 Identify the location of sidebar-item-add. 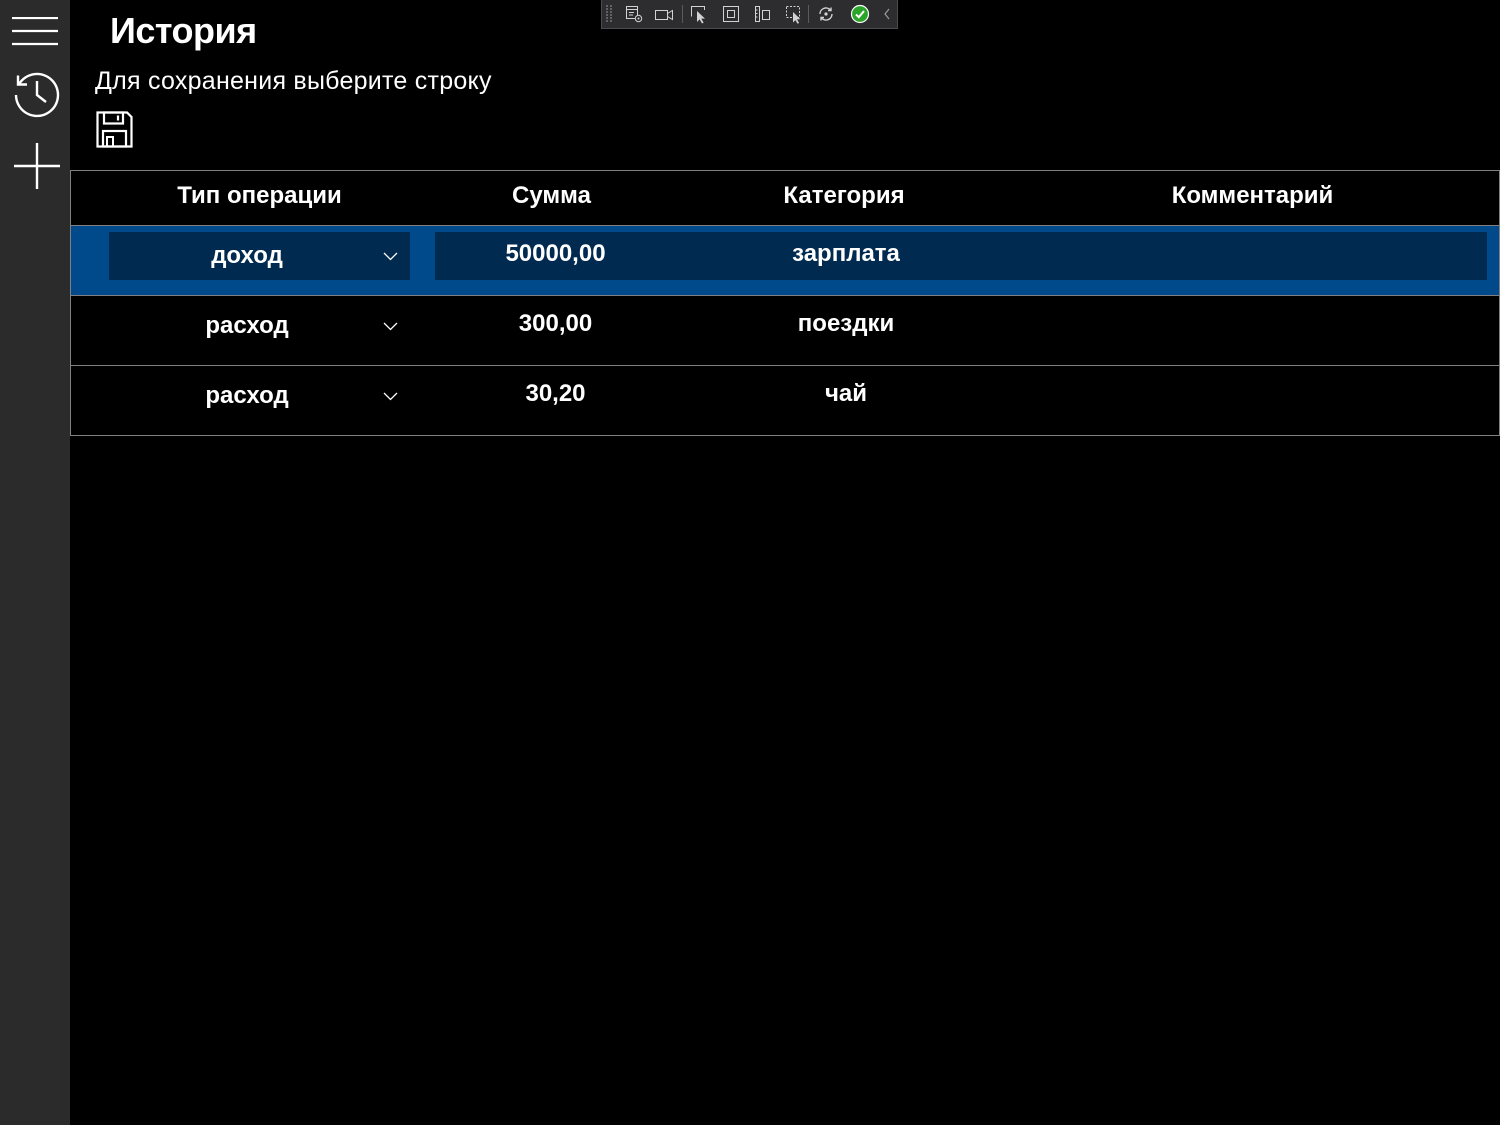
(35, 166).